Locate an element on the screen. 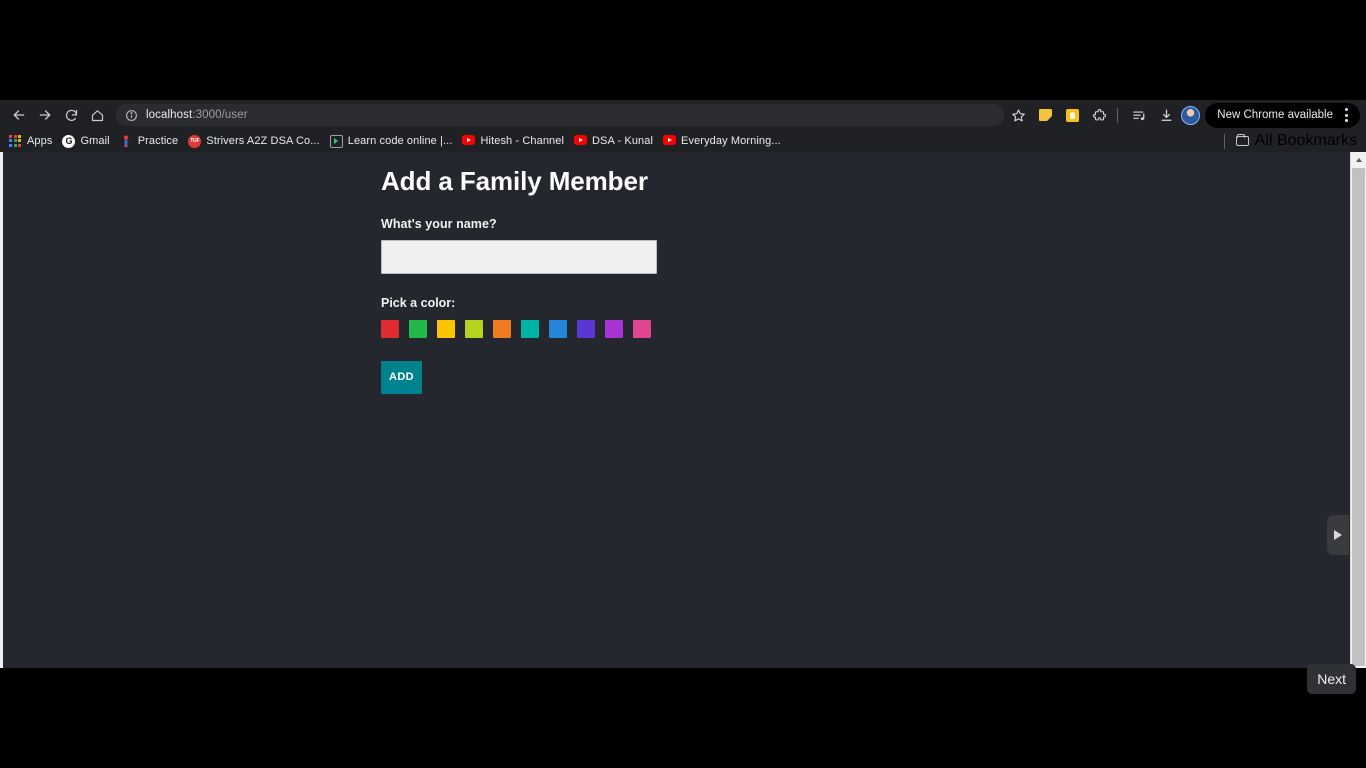 This screenshot has width=1366, height=768. bookmarks-divider is located at coordinates (1224, 141).